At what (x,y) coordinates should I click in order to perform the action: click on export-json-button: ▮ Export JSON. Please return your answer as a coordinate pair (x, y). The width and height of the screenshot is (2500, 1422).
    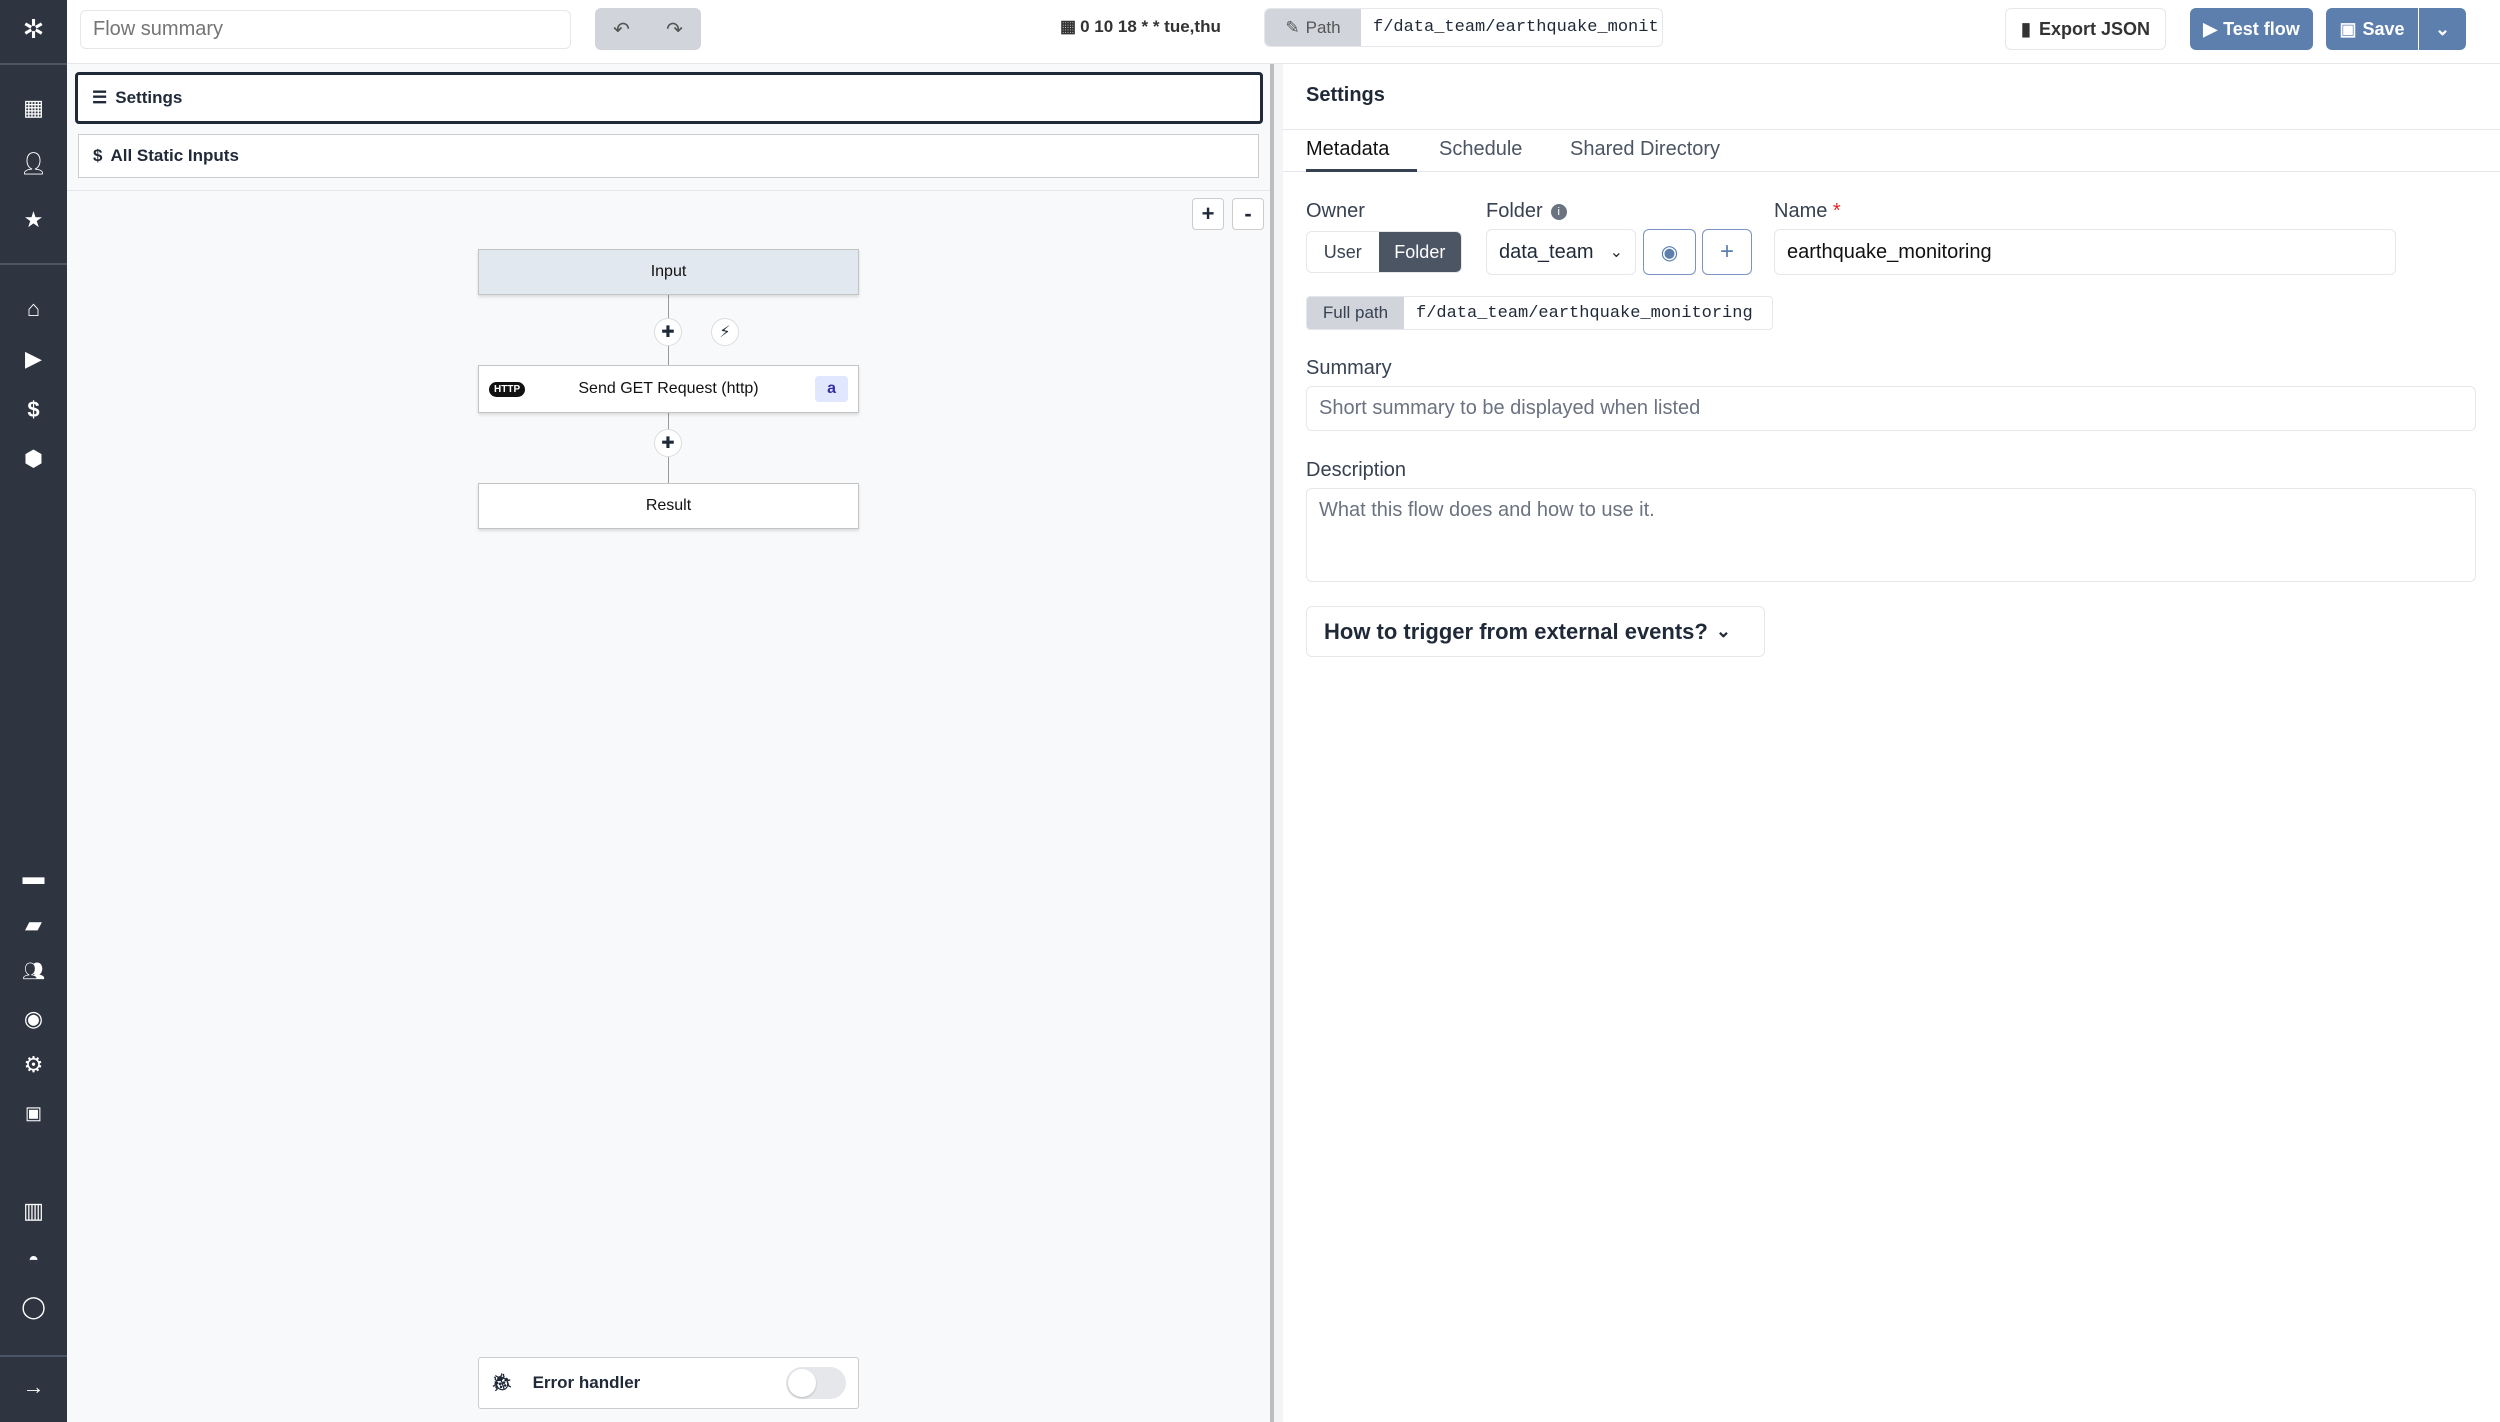
    Looking at the image, I should click on (2085, 29).